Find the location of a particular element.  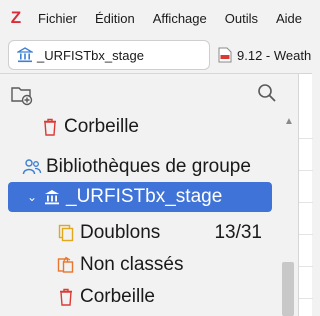

pdf-icon is located at coordinates (225, 55).